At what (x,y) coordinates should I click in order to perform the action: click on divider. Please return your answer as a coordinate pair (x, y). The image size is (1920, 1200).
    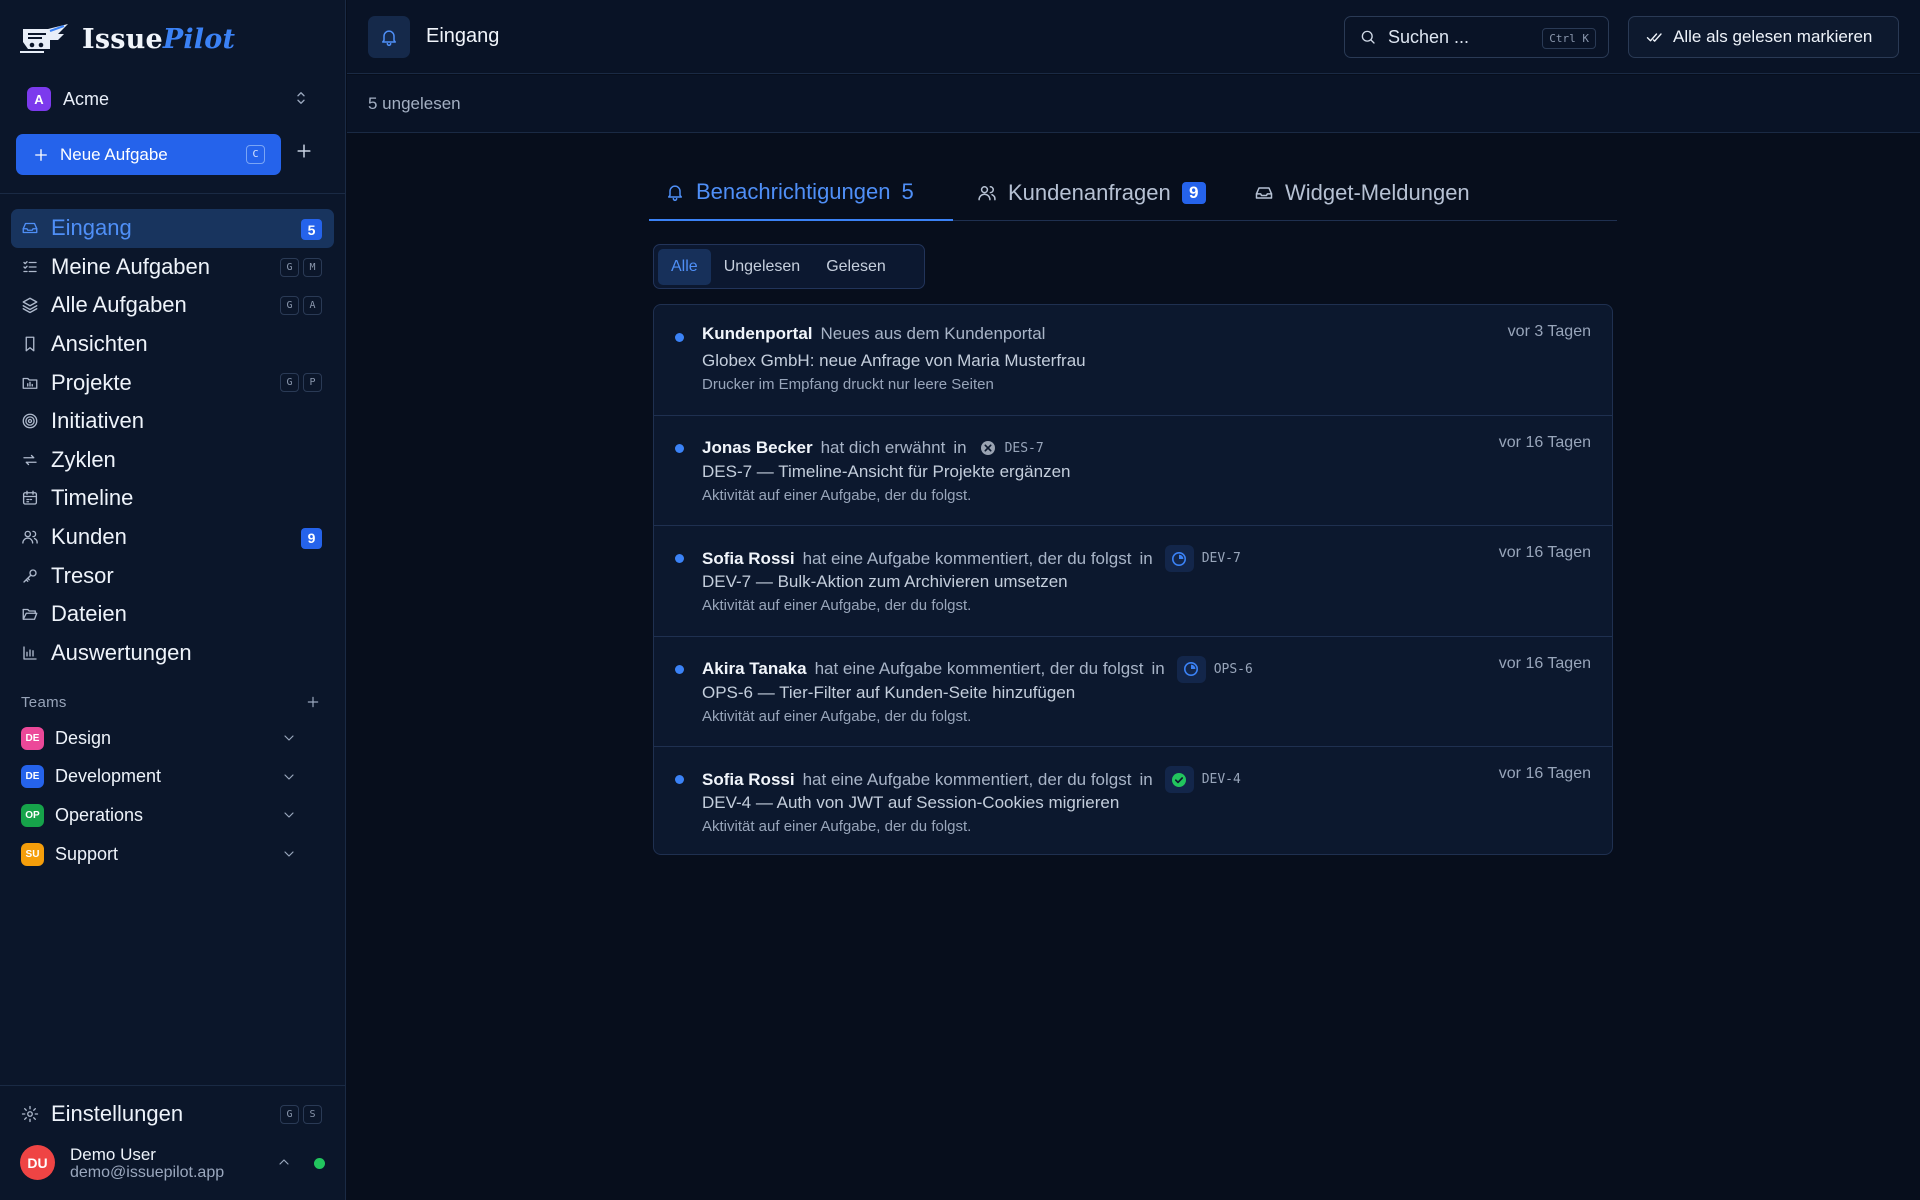
    Looking at the image, I should click on (173, 193).